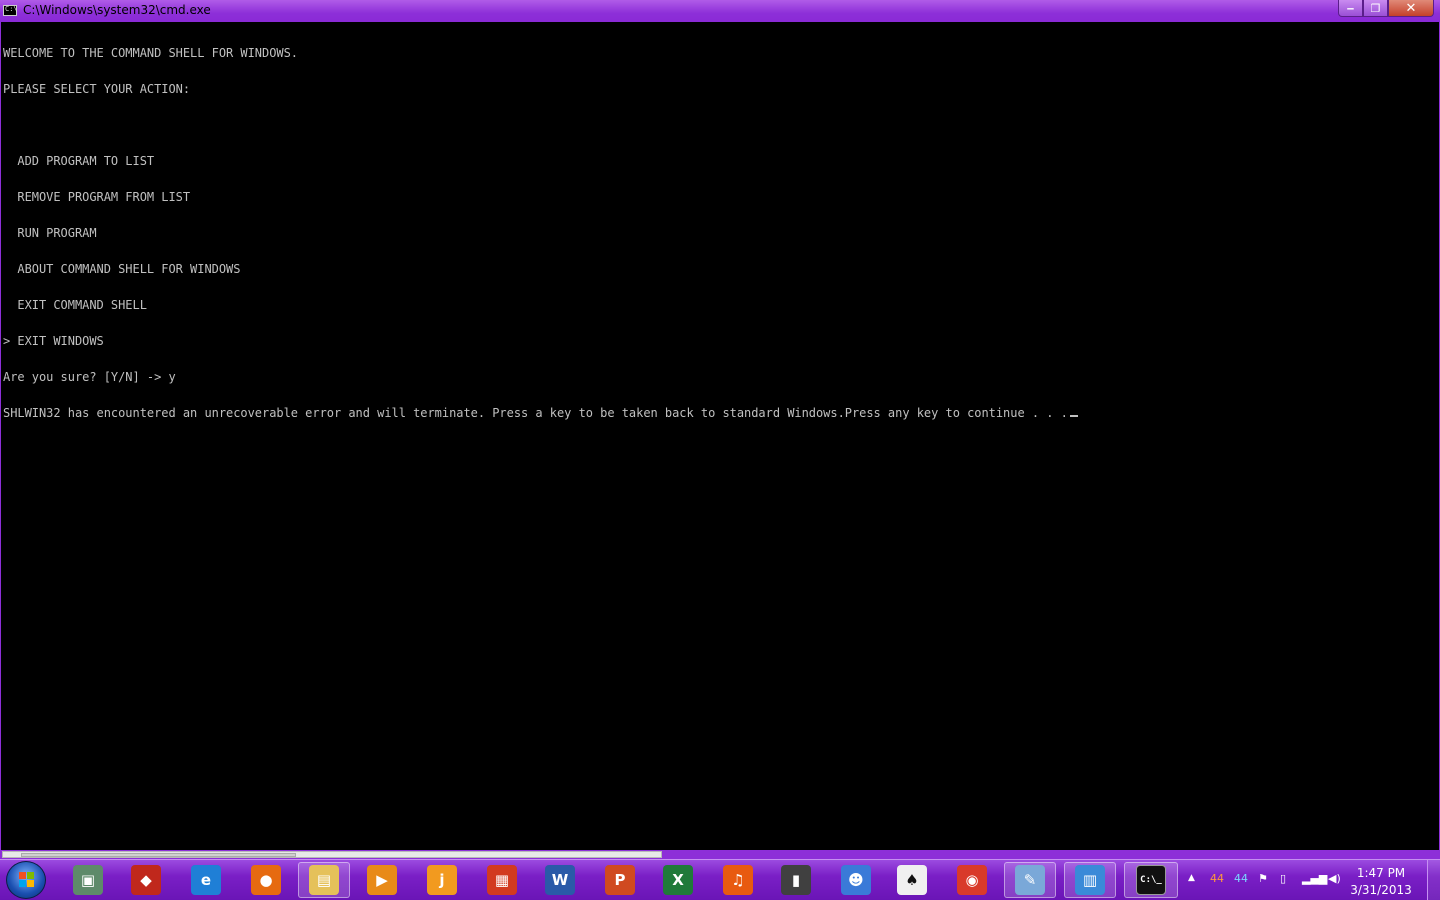 This screenshot has height=900, width=1440. What do you see at coordinates (122, 269) in the screenshot?
I see `menu-option-about: ABOUT COMMAND SHELL FOR WINDOWS` at bounding box center [122, 269].